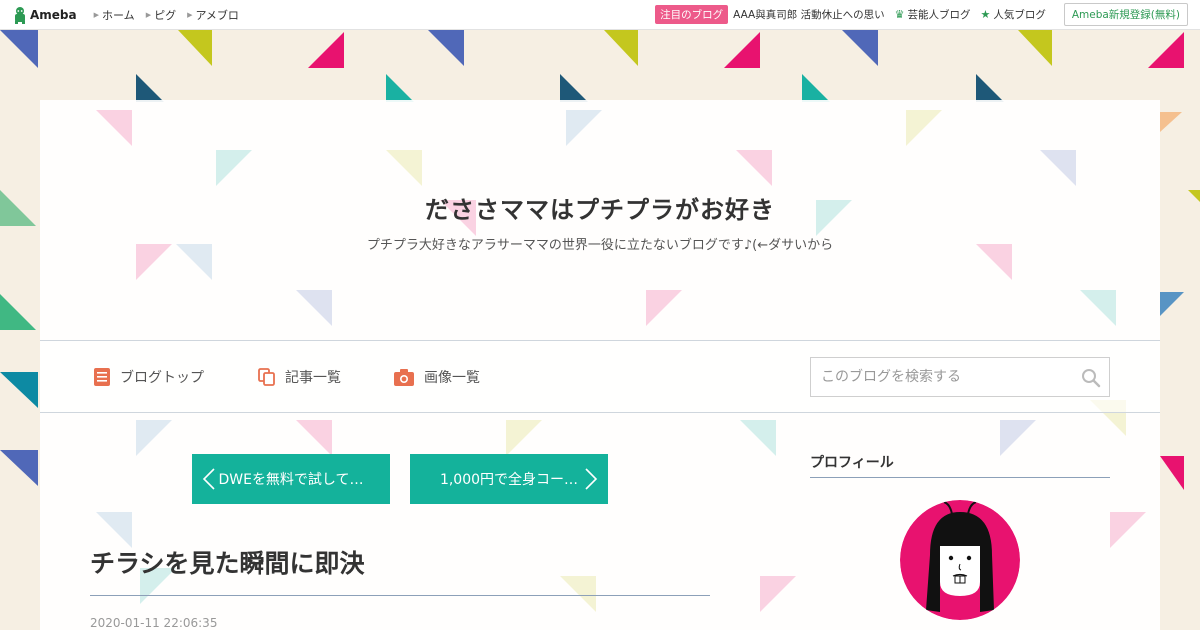 This screenshot has width=1200, height=630. Describe the element at coordinates (208, 479) in the screenshot. I see `chevron-left-icon` at that location.